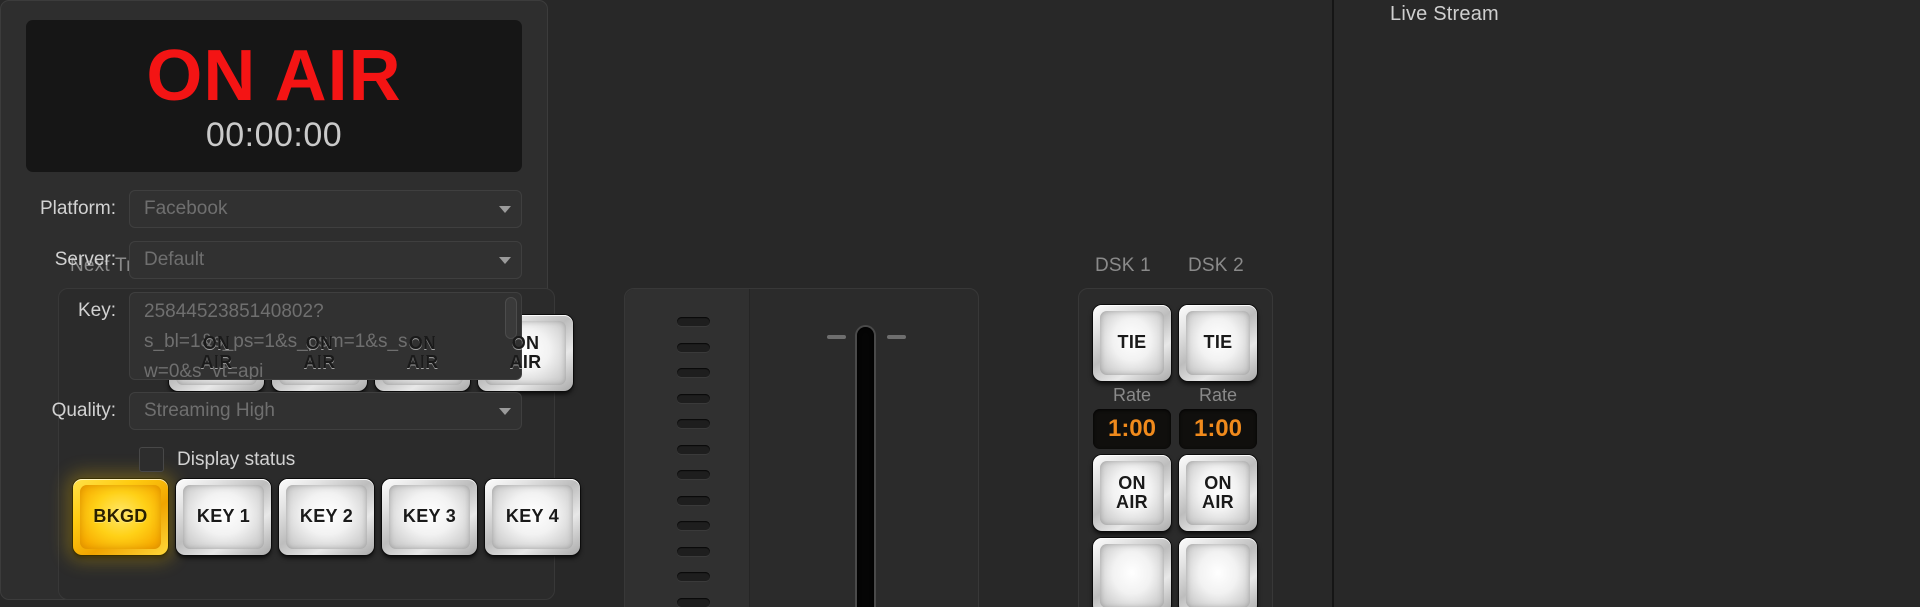 This screenshot has width=1920, height=607. I want to click on key-2-button-label: KEY 2, so click(326, 516).